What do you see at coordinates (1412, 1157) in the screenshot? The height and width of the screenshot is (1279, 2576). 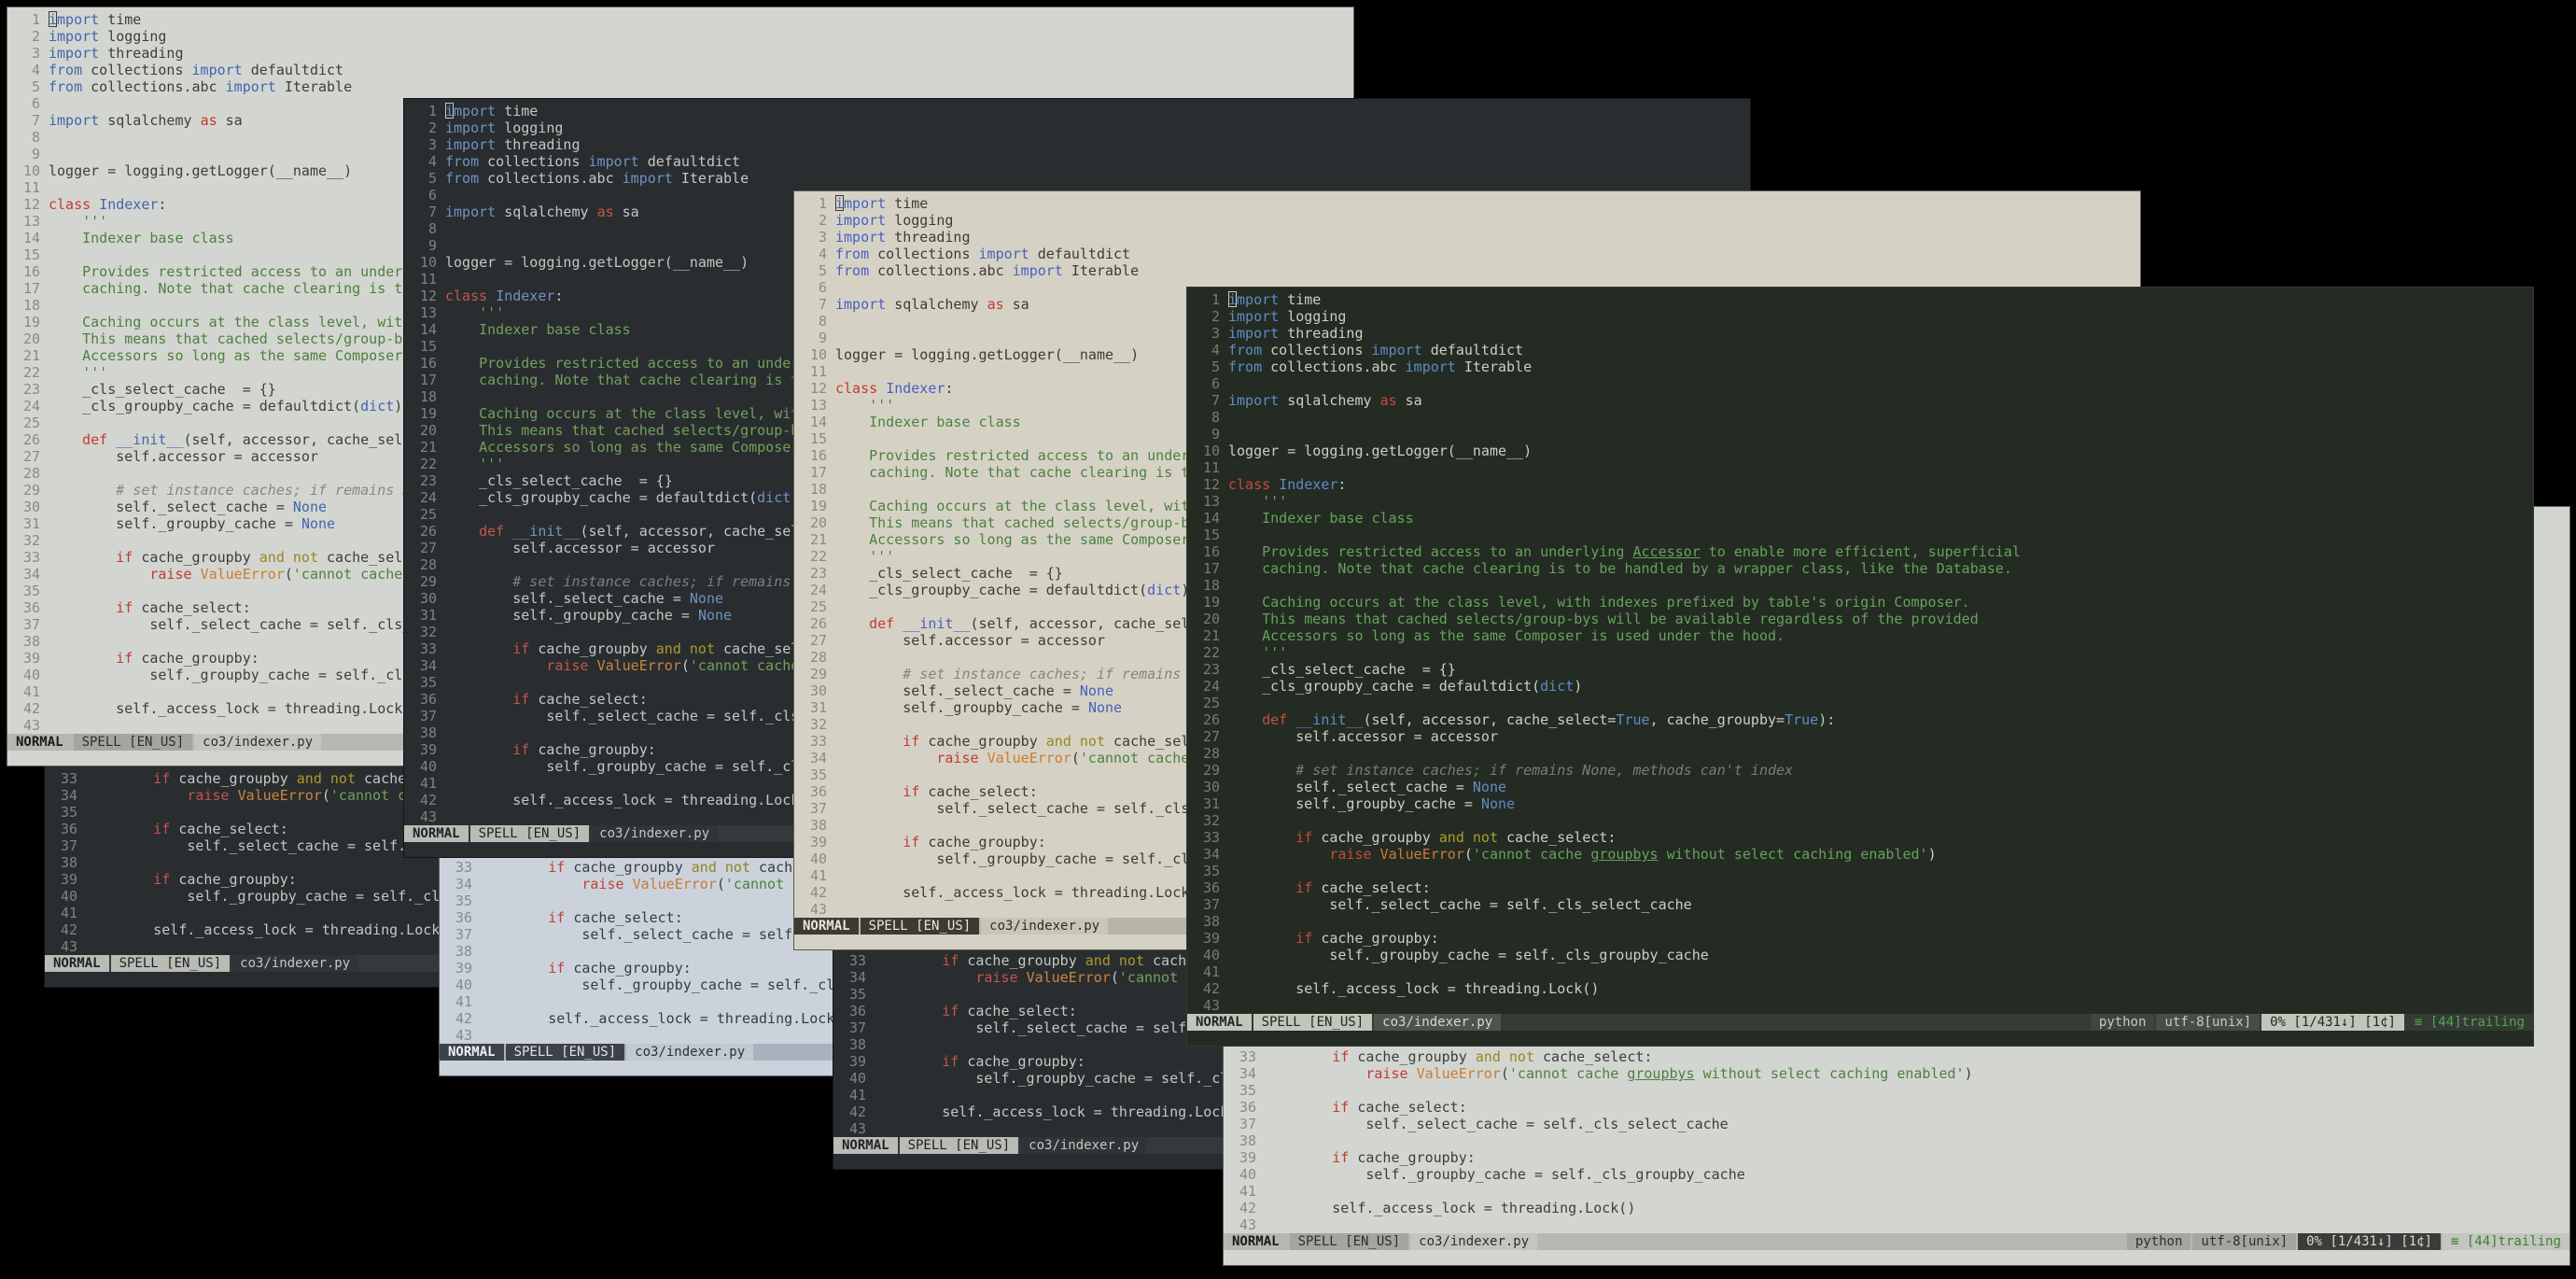 I see `code-token: cache_groupby:` at bounding box center [1412, 1157].